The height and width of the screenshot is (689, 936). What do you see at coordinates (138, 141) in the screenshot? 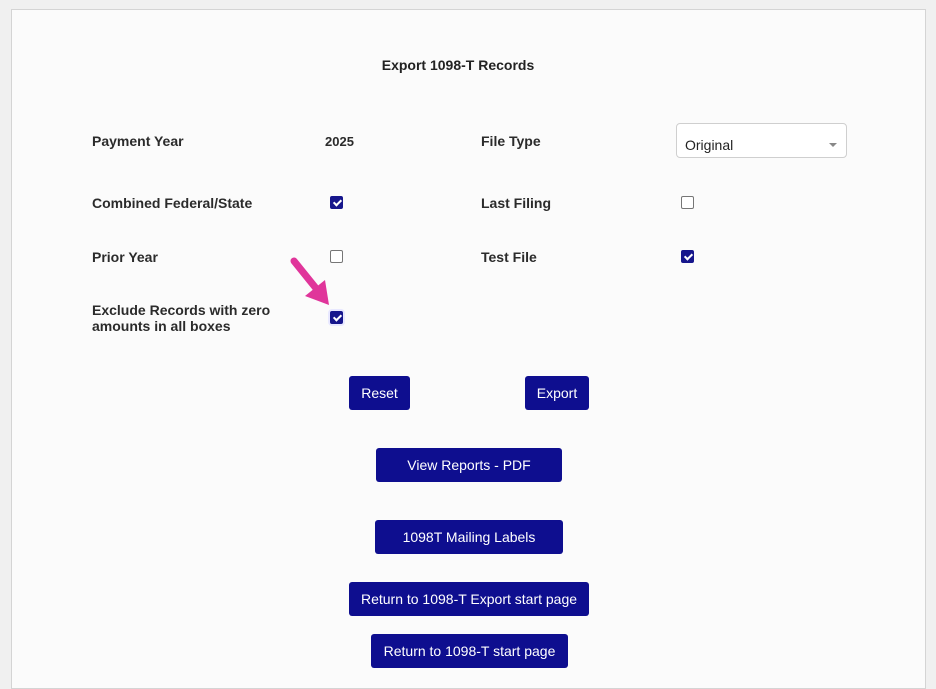
I see `payment-year-label: Payment Year` at bounding box center [138, 141].